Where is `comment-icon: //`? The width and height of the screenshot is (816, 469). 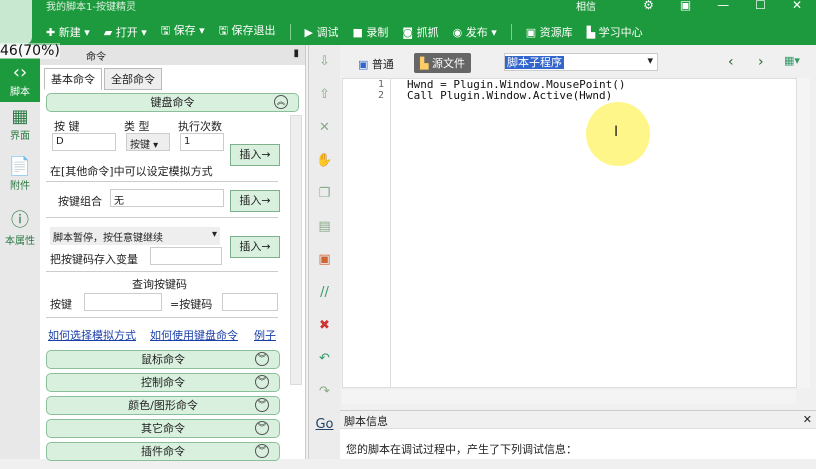
comment-icon: // is located at coordinates (324, 292).